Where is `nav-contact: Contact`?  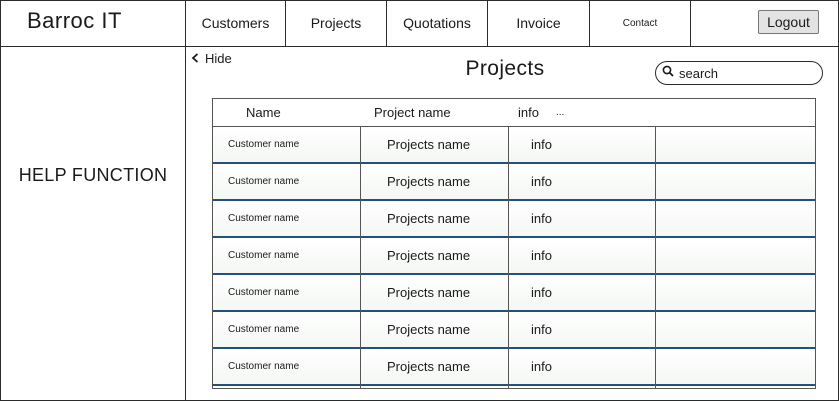 nav-contact: Contact is located at coordinates (640, 23).